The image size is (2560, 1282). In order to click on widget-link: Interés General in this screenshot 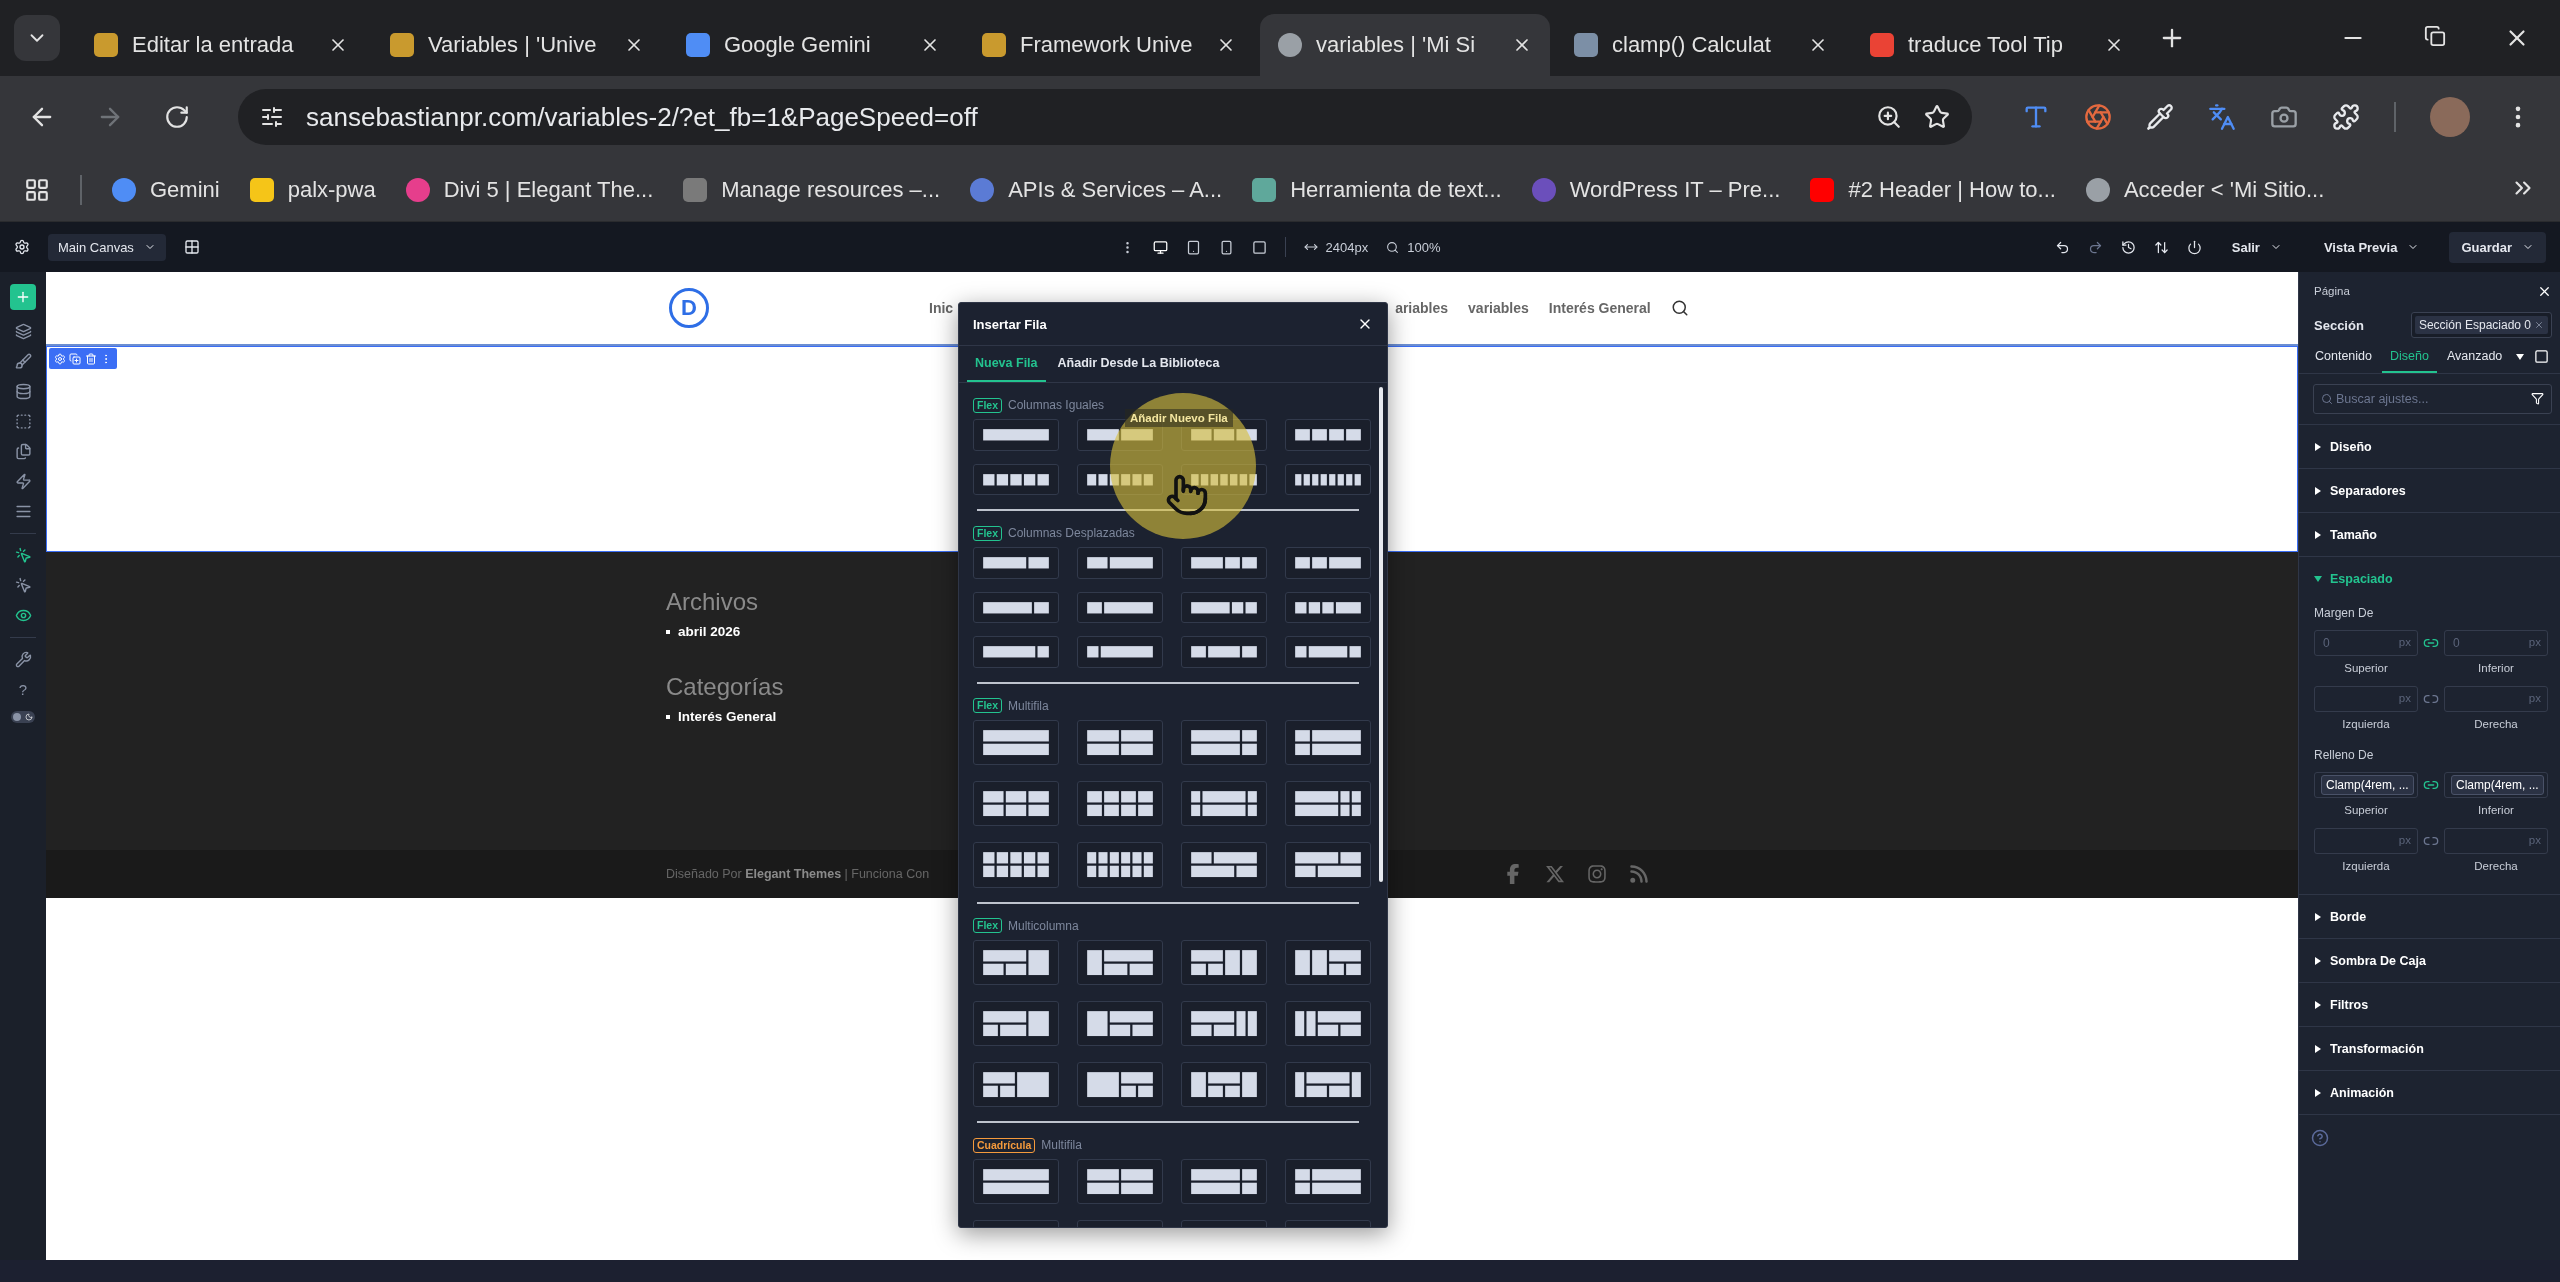, I will do `click(727, 716)`.